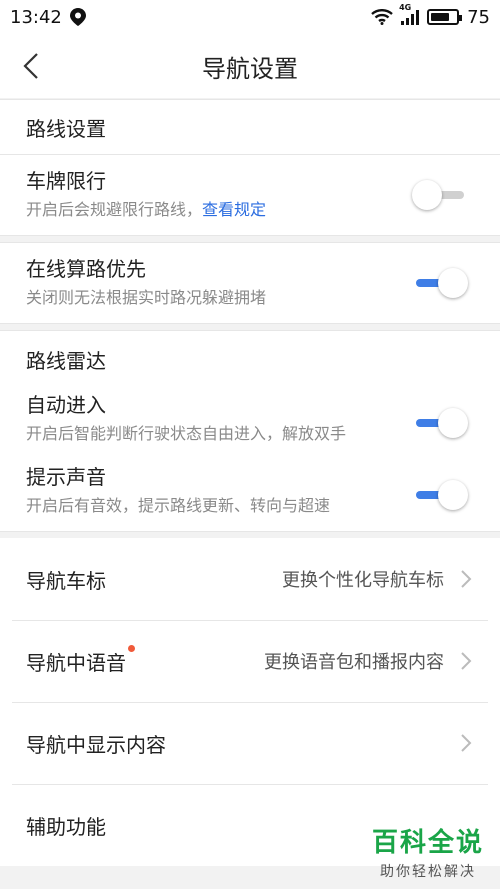 This screenshot has height=889, width=500. Describe the element at coordinates (445, 17) in the screenshot. I see `battery-icon` at that location.